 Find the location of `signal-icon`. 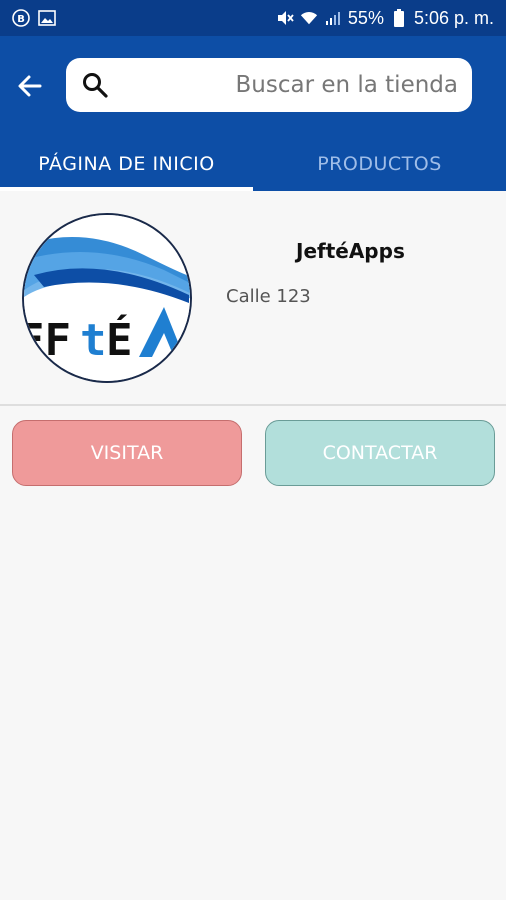

signal-icon is located at coordinates (333, 18).